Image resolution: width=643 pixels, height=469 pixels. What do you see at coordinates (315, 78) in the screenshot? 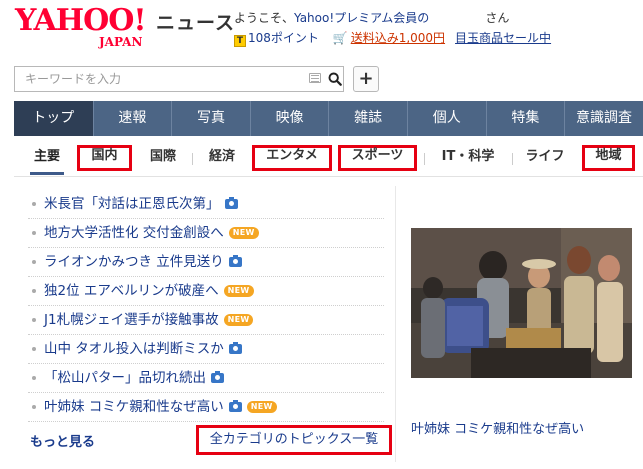
I see `keyboard-icon` at bounding box center [315, 78].